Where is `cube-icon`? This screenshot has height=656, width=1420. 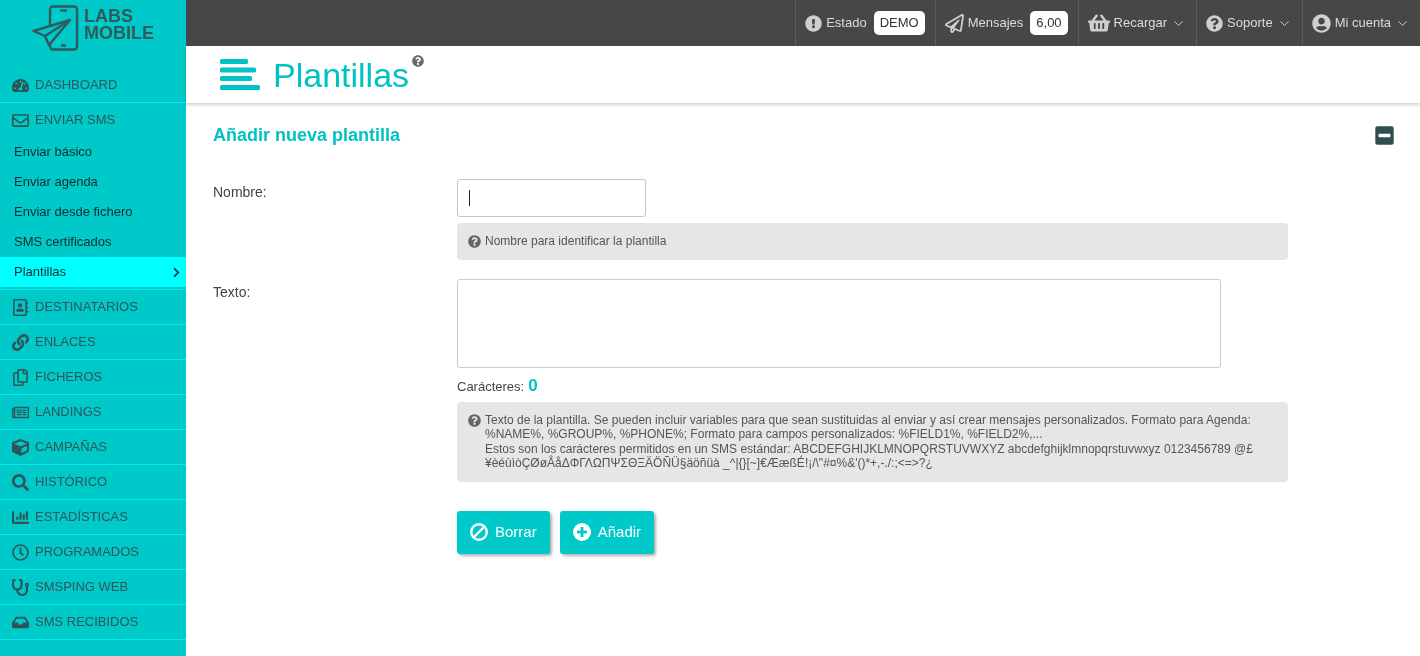
cube-icon is located at coordinates (20, 447).